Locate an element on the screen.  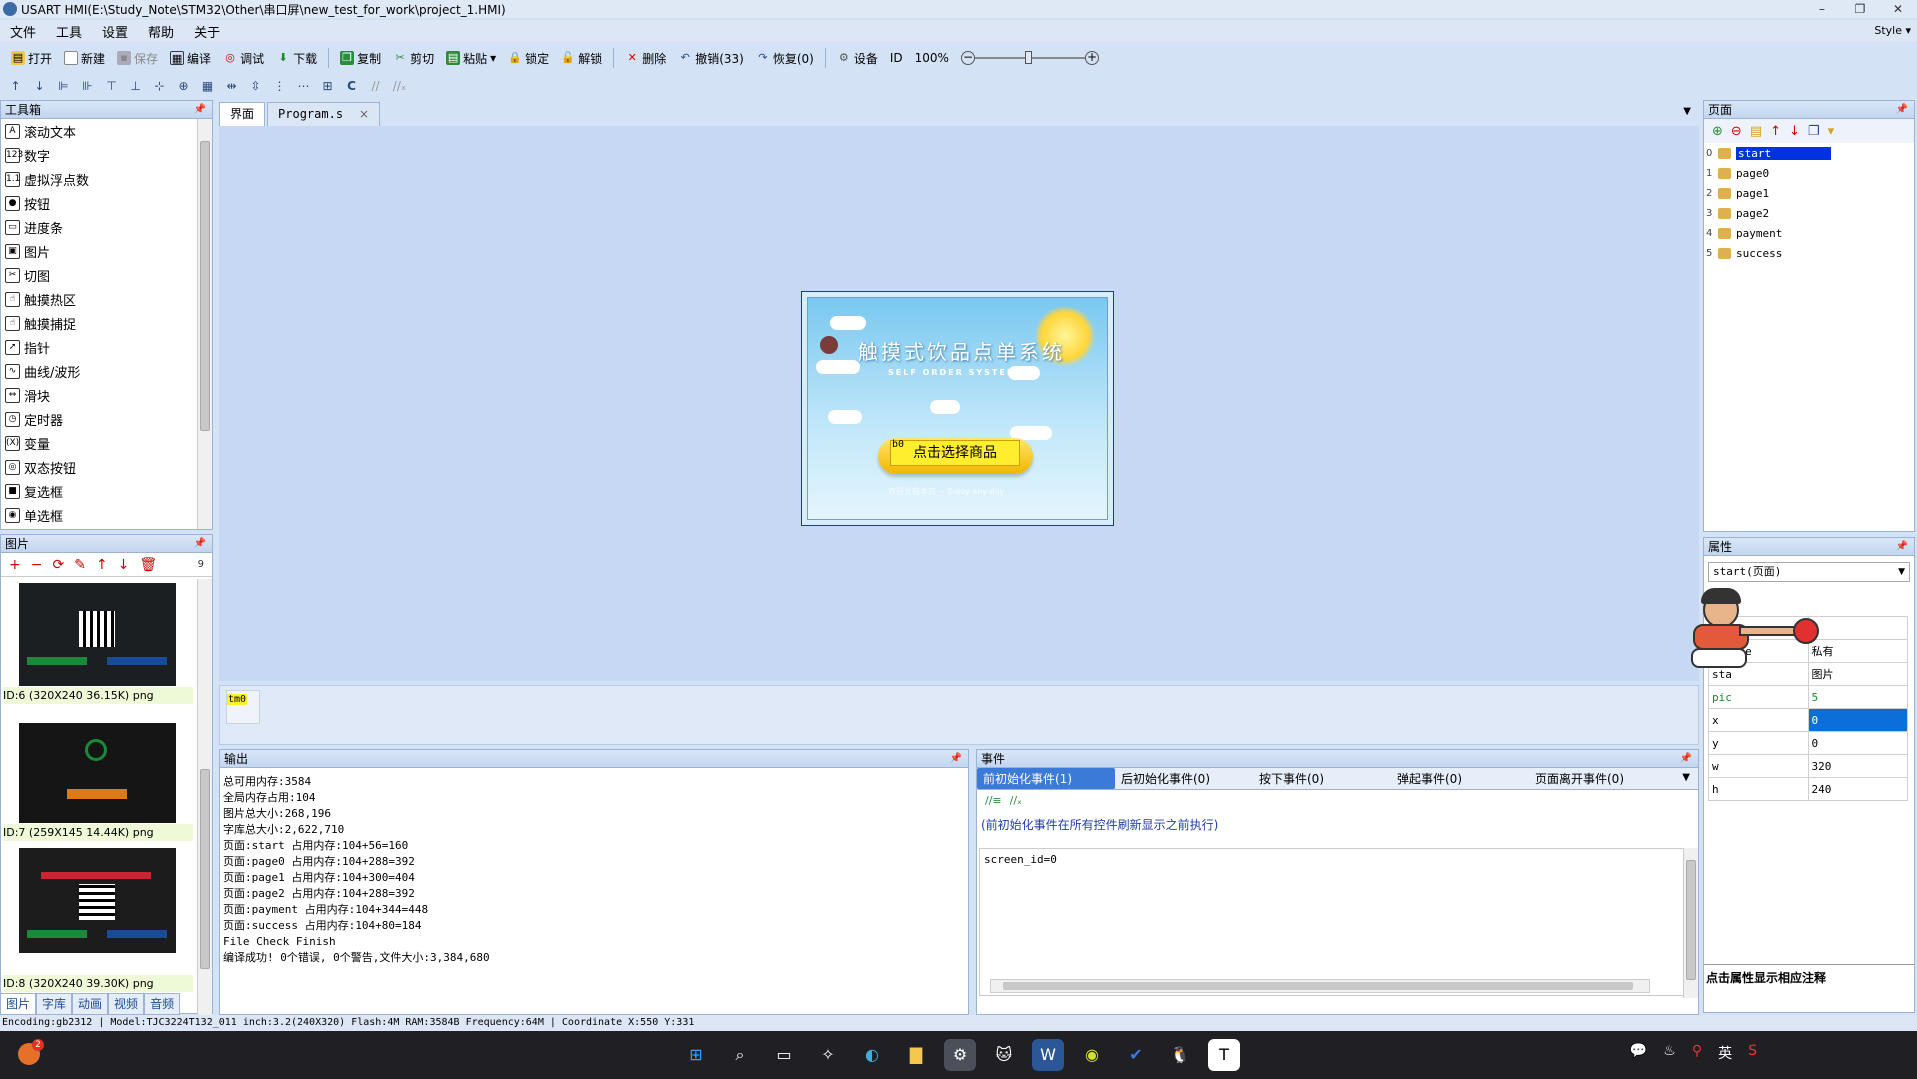
comment-out-icon: // is located at coordinates (375, 86).